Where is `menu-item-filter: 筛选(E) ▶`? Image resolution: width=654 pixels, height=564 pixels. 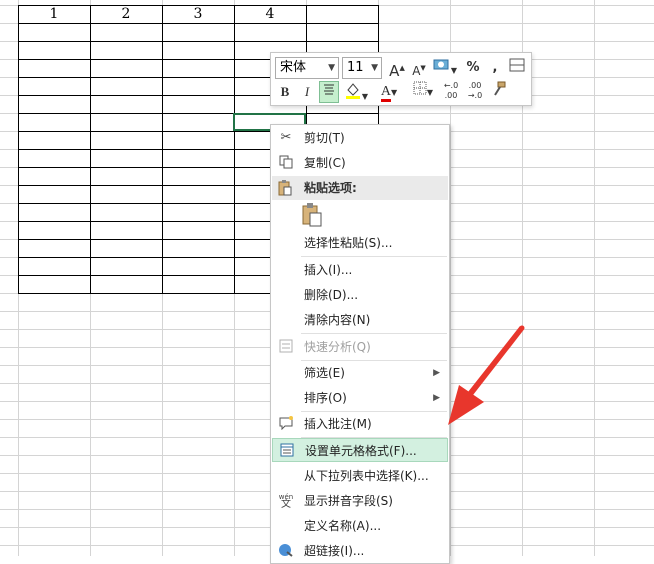 menu-item-filter: 筛选(E) ▶ is located at coordinates (360, 373).